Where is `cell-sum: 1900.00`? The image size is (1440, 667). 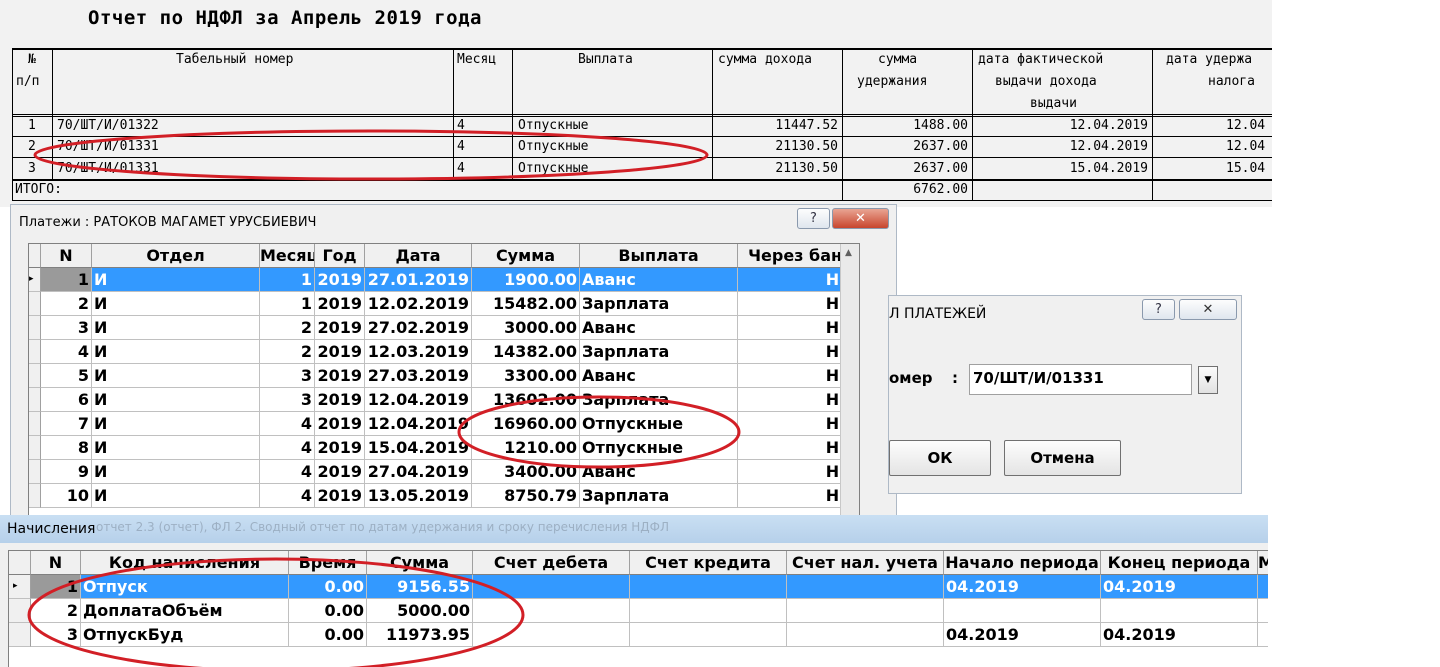
cell-sum: 1900.00 is located at coordinates (526, 280).